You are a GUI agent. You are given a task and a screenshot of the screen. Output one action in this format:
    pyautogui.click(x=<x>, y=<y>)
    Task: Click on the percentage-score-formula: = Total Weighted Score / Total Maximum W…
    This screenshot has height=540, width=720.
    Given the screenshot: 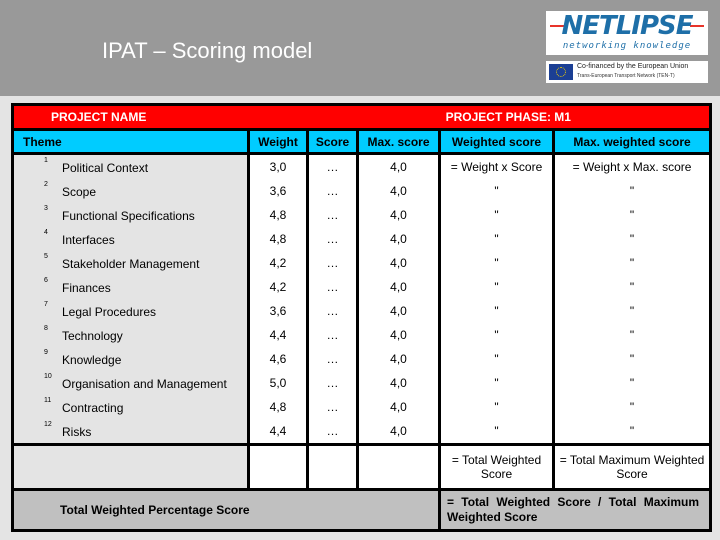 What is the action you would take?
    pyautogui.click(x=576, y=510)
    